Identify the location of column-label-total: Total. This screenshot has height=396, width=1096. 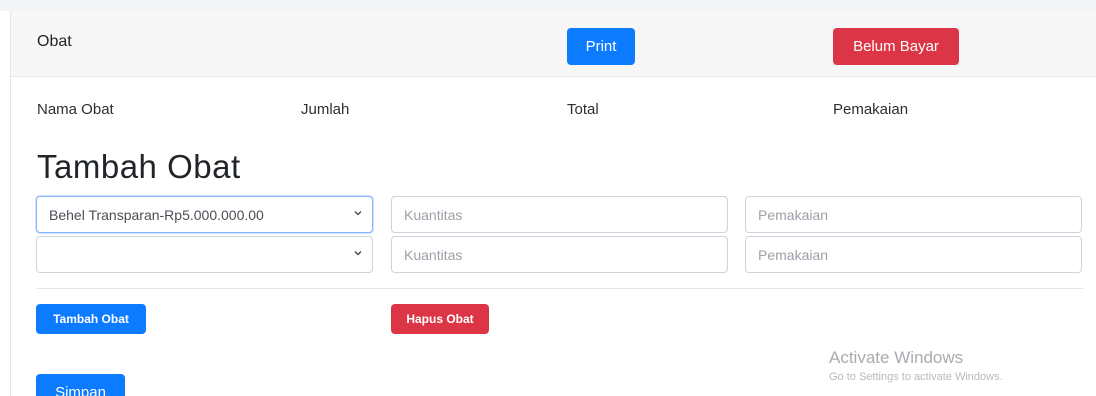
(583, 109).